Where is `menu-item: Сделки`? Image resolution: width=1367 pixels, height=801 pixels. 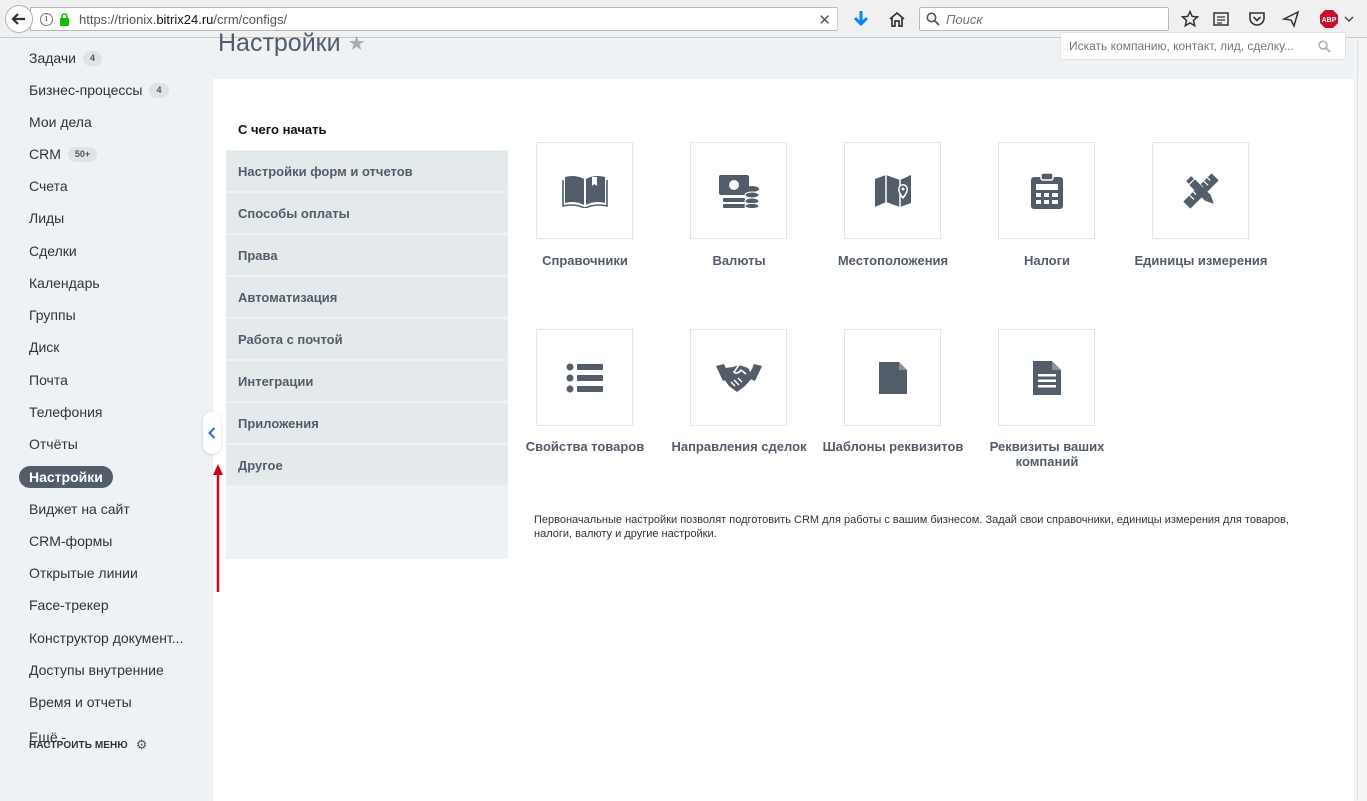
menu-item: Сделки is located at coordinates (53, 251).